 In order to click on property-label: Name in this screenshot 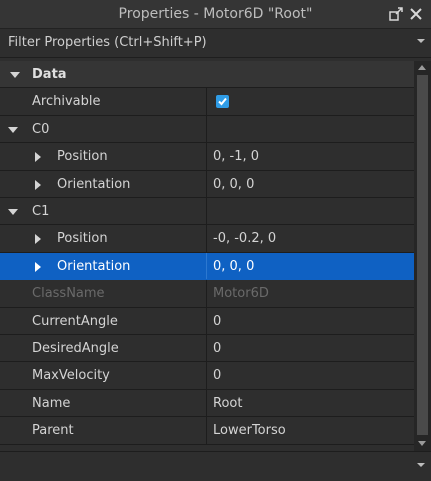, I will do `click(51, 403)`.